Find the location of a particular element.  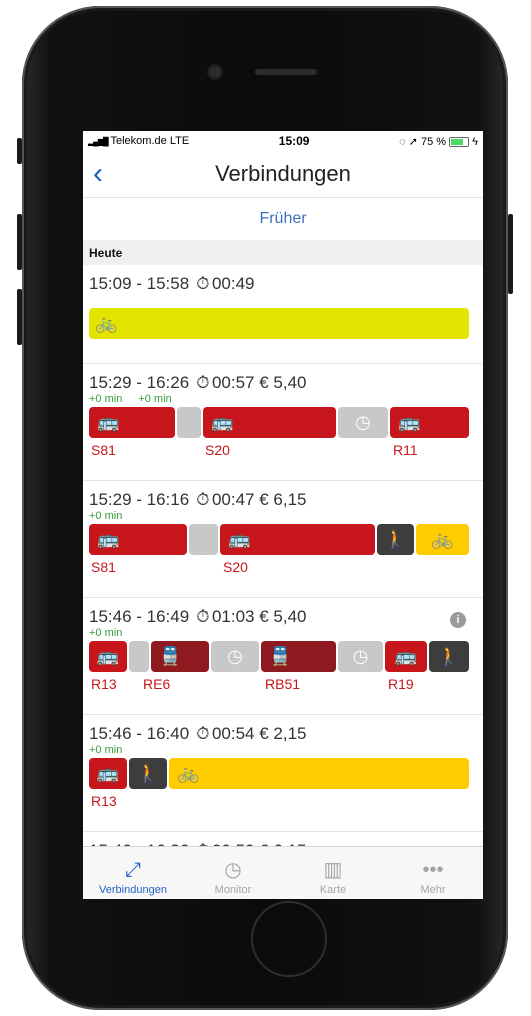

battery-icon is located at coordinates (459, 141).